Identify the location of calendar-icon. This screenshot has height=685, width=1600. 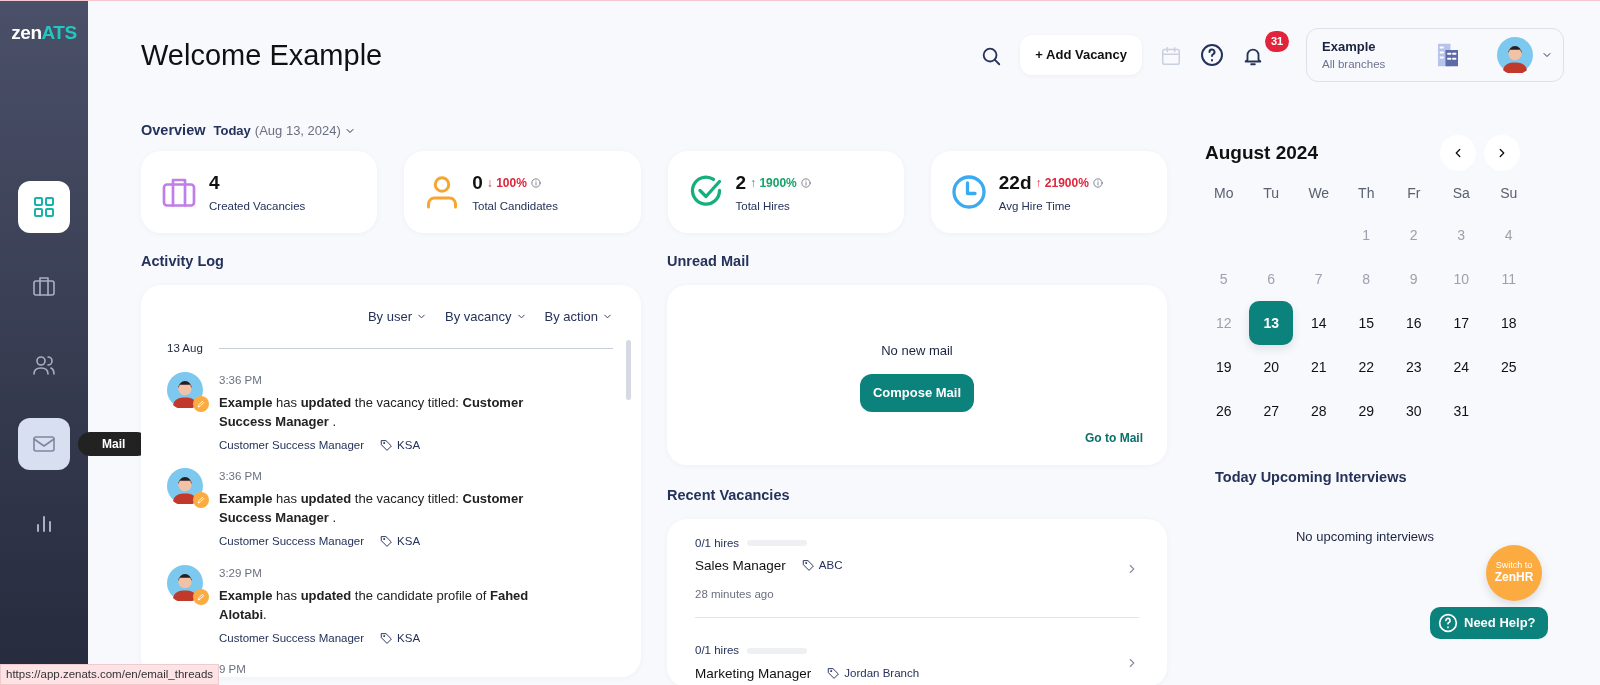
(1171, 55).